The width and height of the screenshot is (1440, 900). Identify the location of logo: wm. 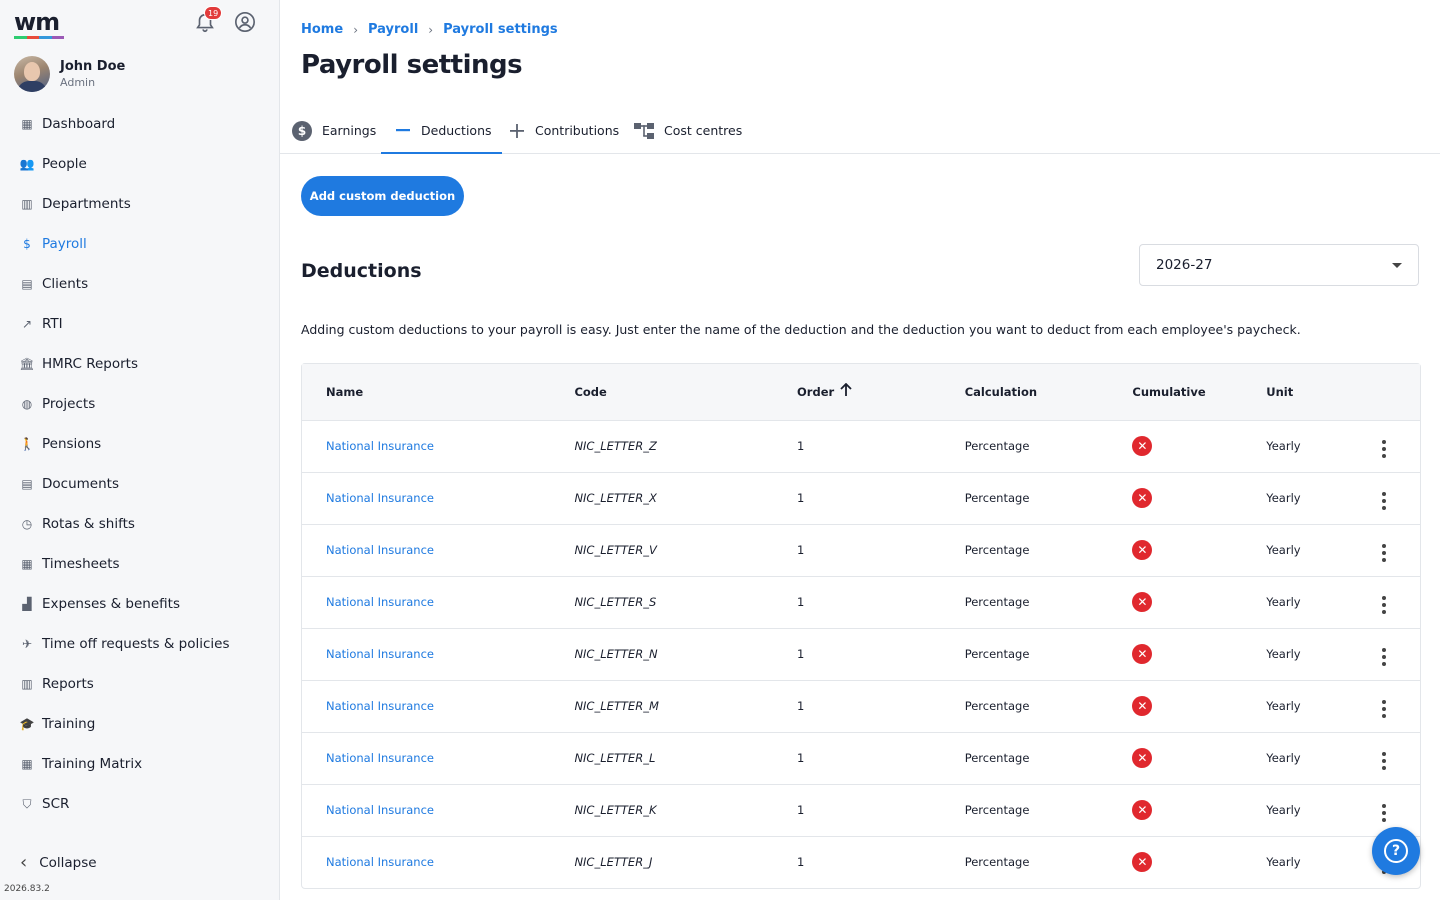
(39, 23).